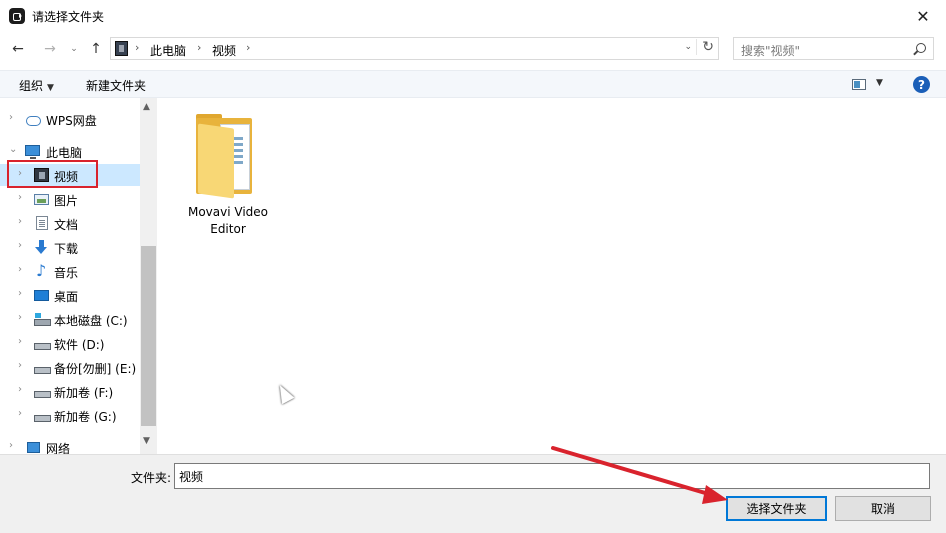 The image size is (946, 533). I want to click on folder-label-line: Editor, so click(228, 229).